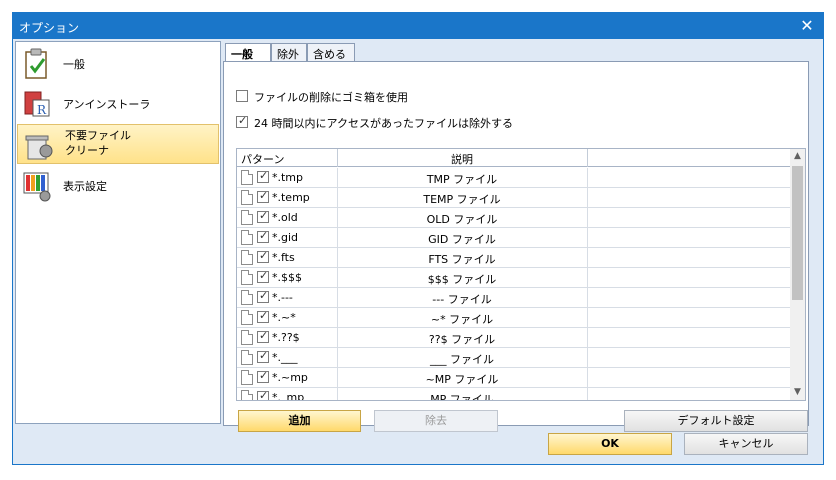 This screenshot has height=480, width=836. What do you see at coordinates (288, 177) in the screenshot?
I see `pattern-cell: *.tmp` at bounding box center [288, 177].